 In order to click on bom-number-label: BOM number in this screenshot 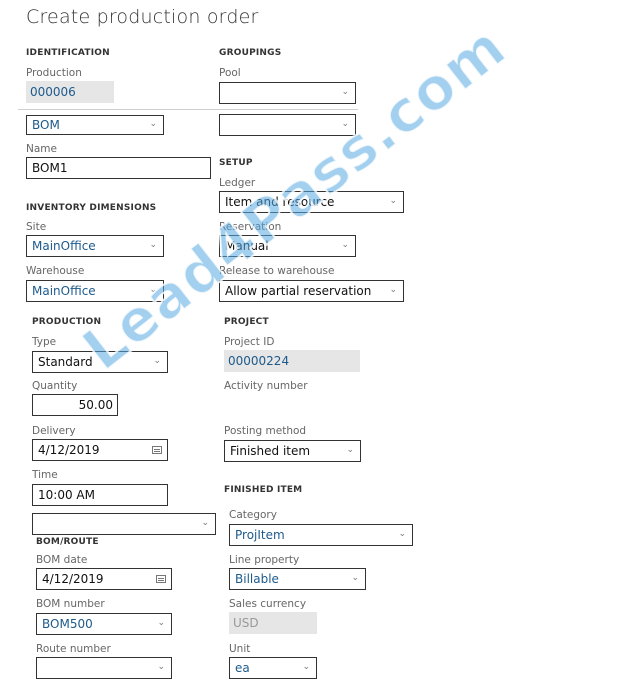, I will do `click(70, 604)`.